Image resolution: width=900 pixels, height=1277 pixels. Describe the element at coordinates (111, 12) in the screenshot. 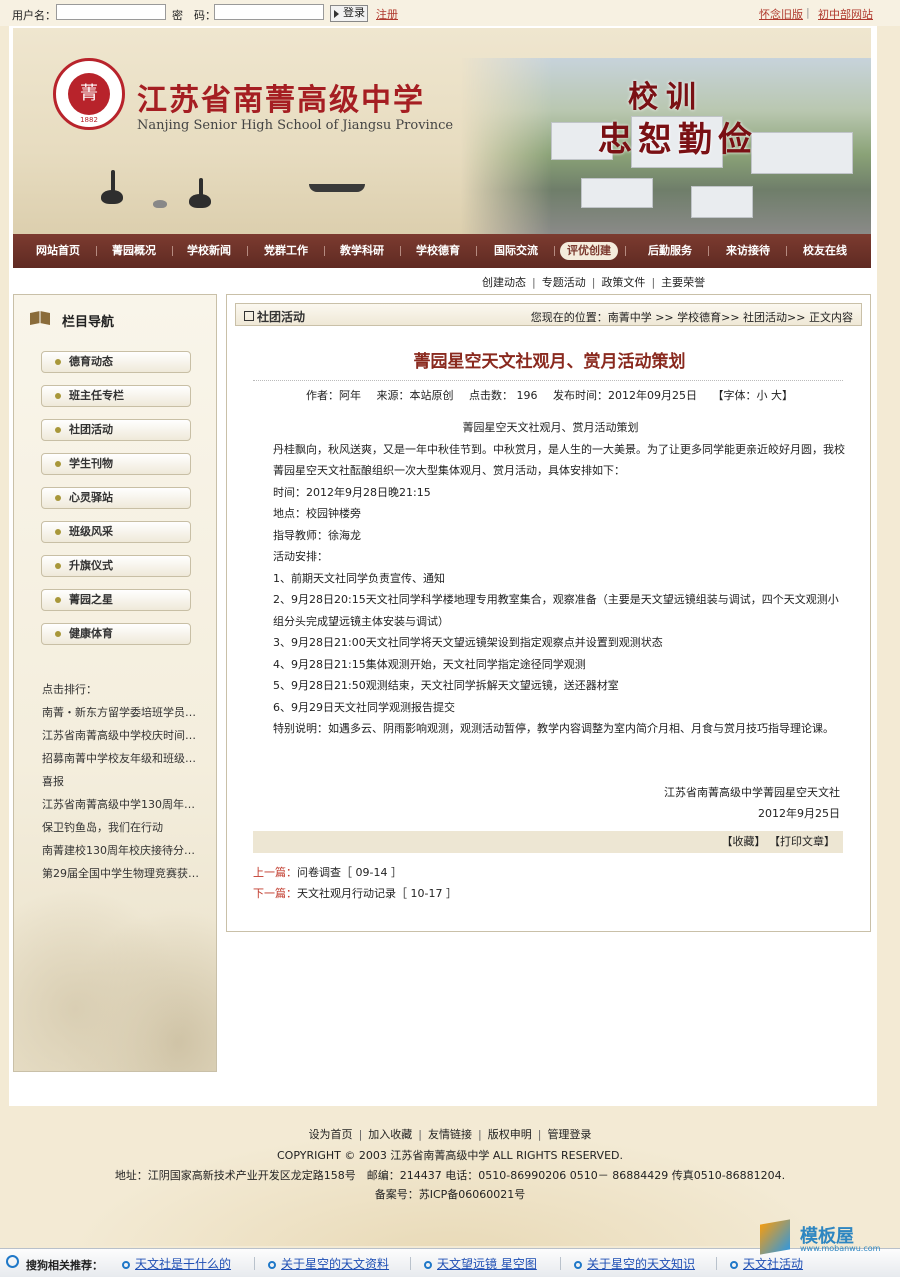

I see `username-input` at that location.